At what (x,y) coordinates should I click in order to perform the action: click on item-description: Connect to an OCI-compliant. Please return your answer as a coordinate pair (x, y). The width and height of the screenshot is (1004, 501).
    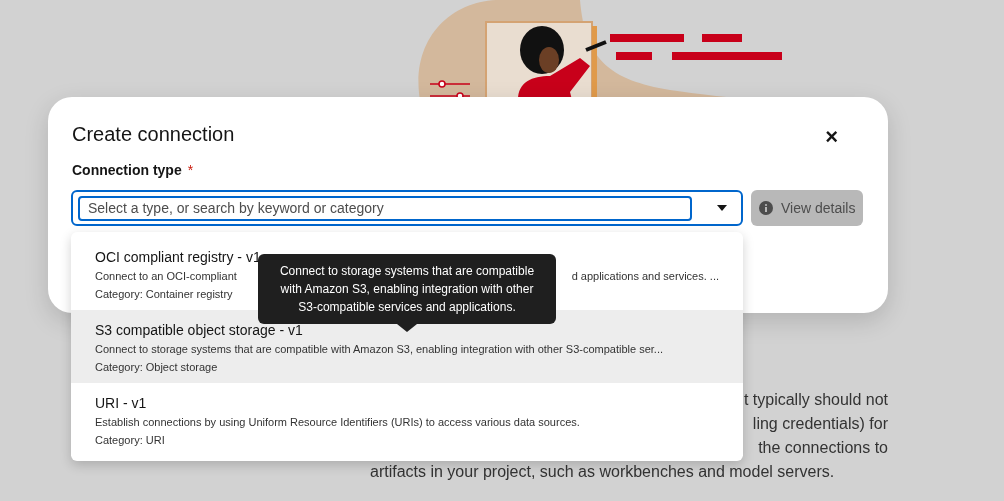
    Looking at the image, I should click on (166, 276).